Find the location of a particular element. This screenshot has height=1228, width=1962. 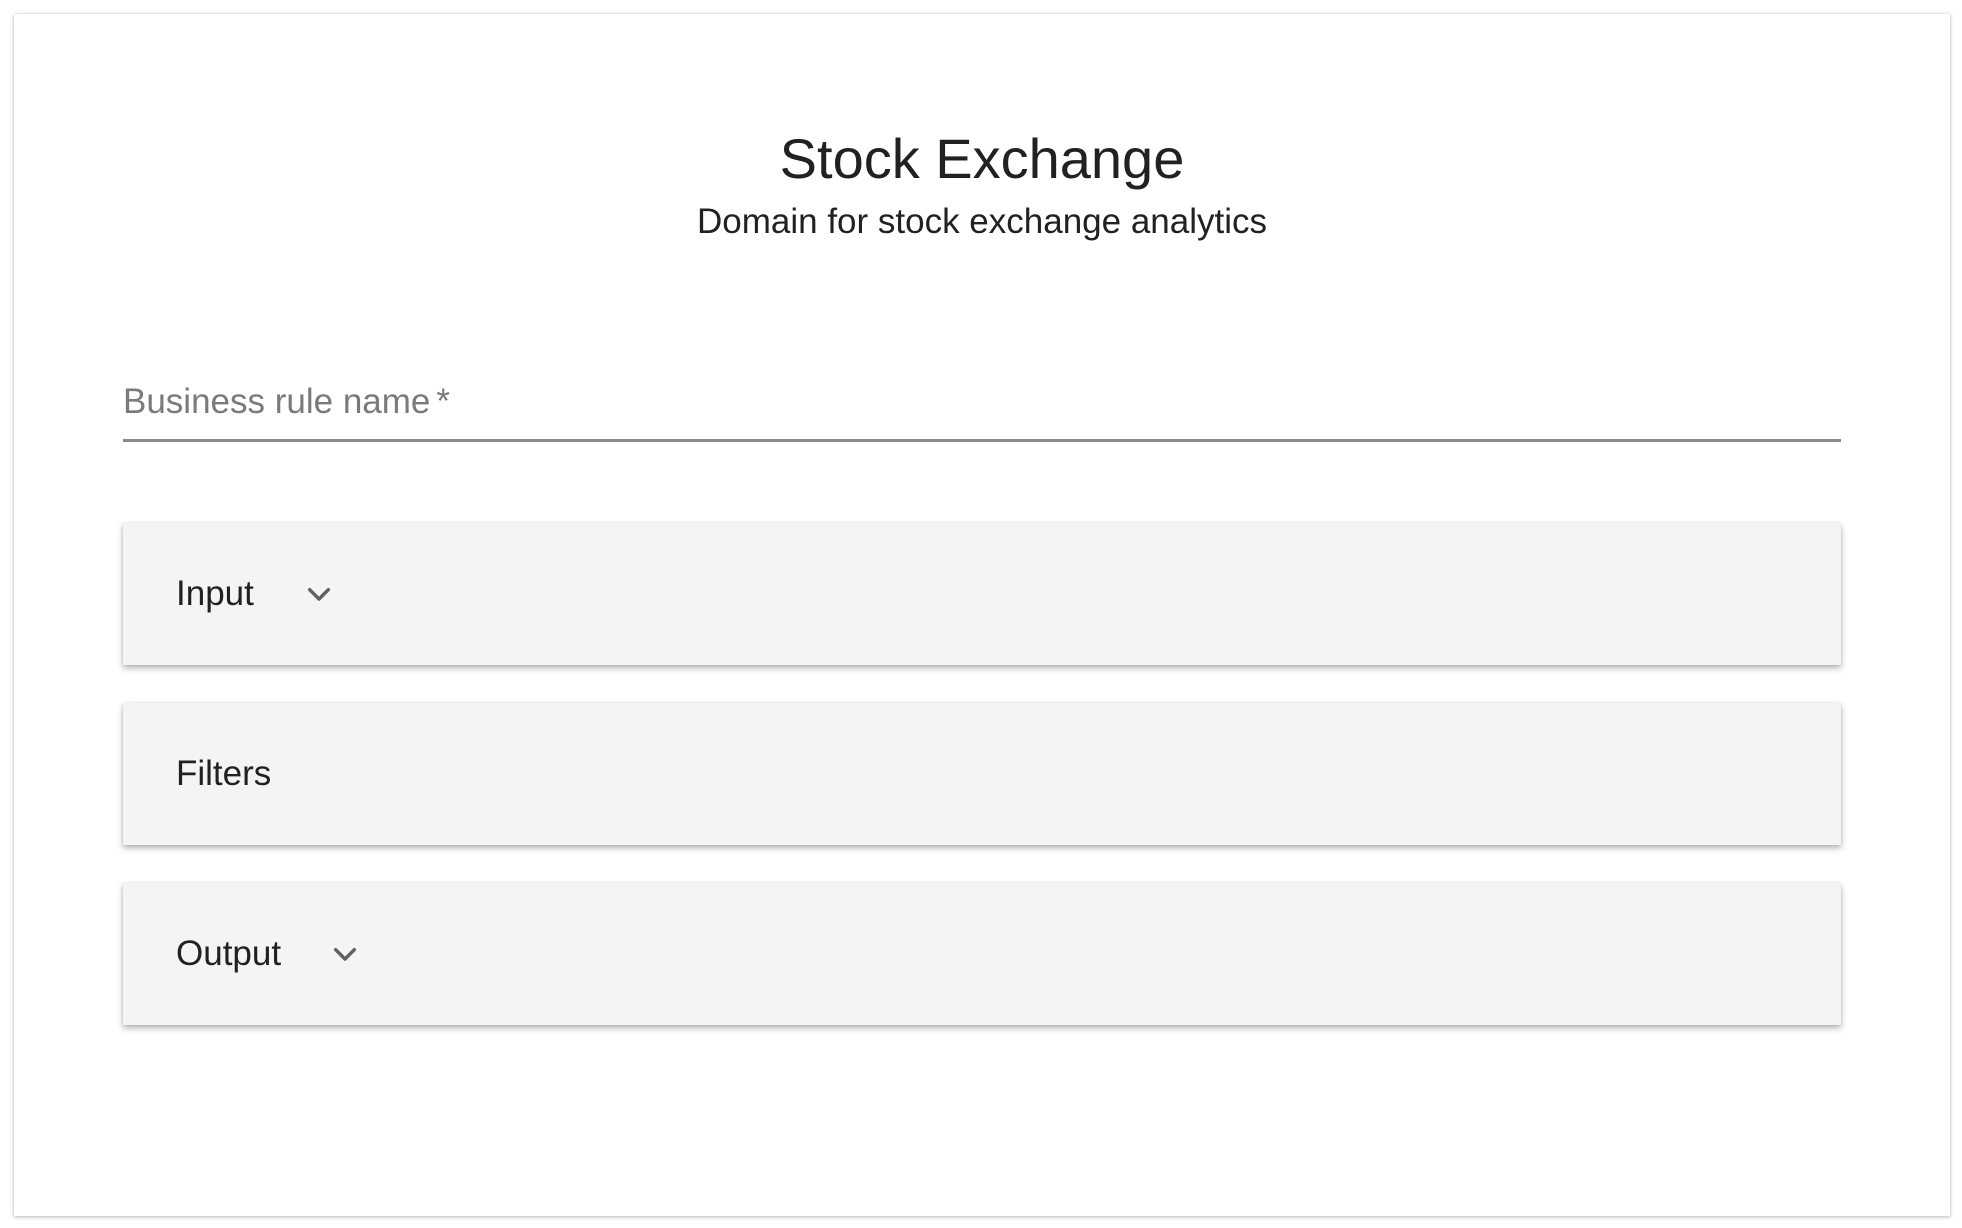

input-panel-label: Input is located at coordinates (215, 593).